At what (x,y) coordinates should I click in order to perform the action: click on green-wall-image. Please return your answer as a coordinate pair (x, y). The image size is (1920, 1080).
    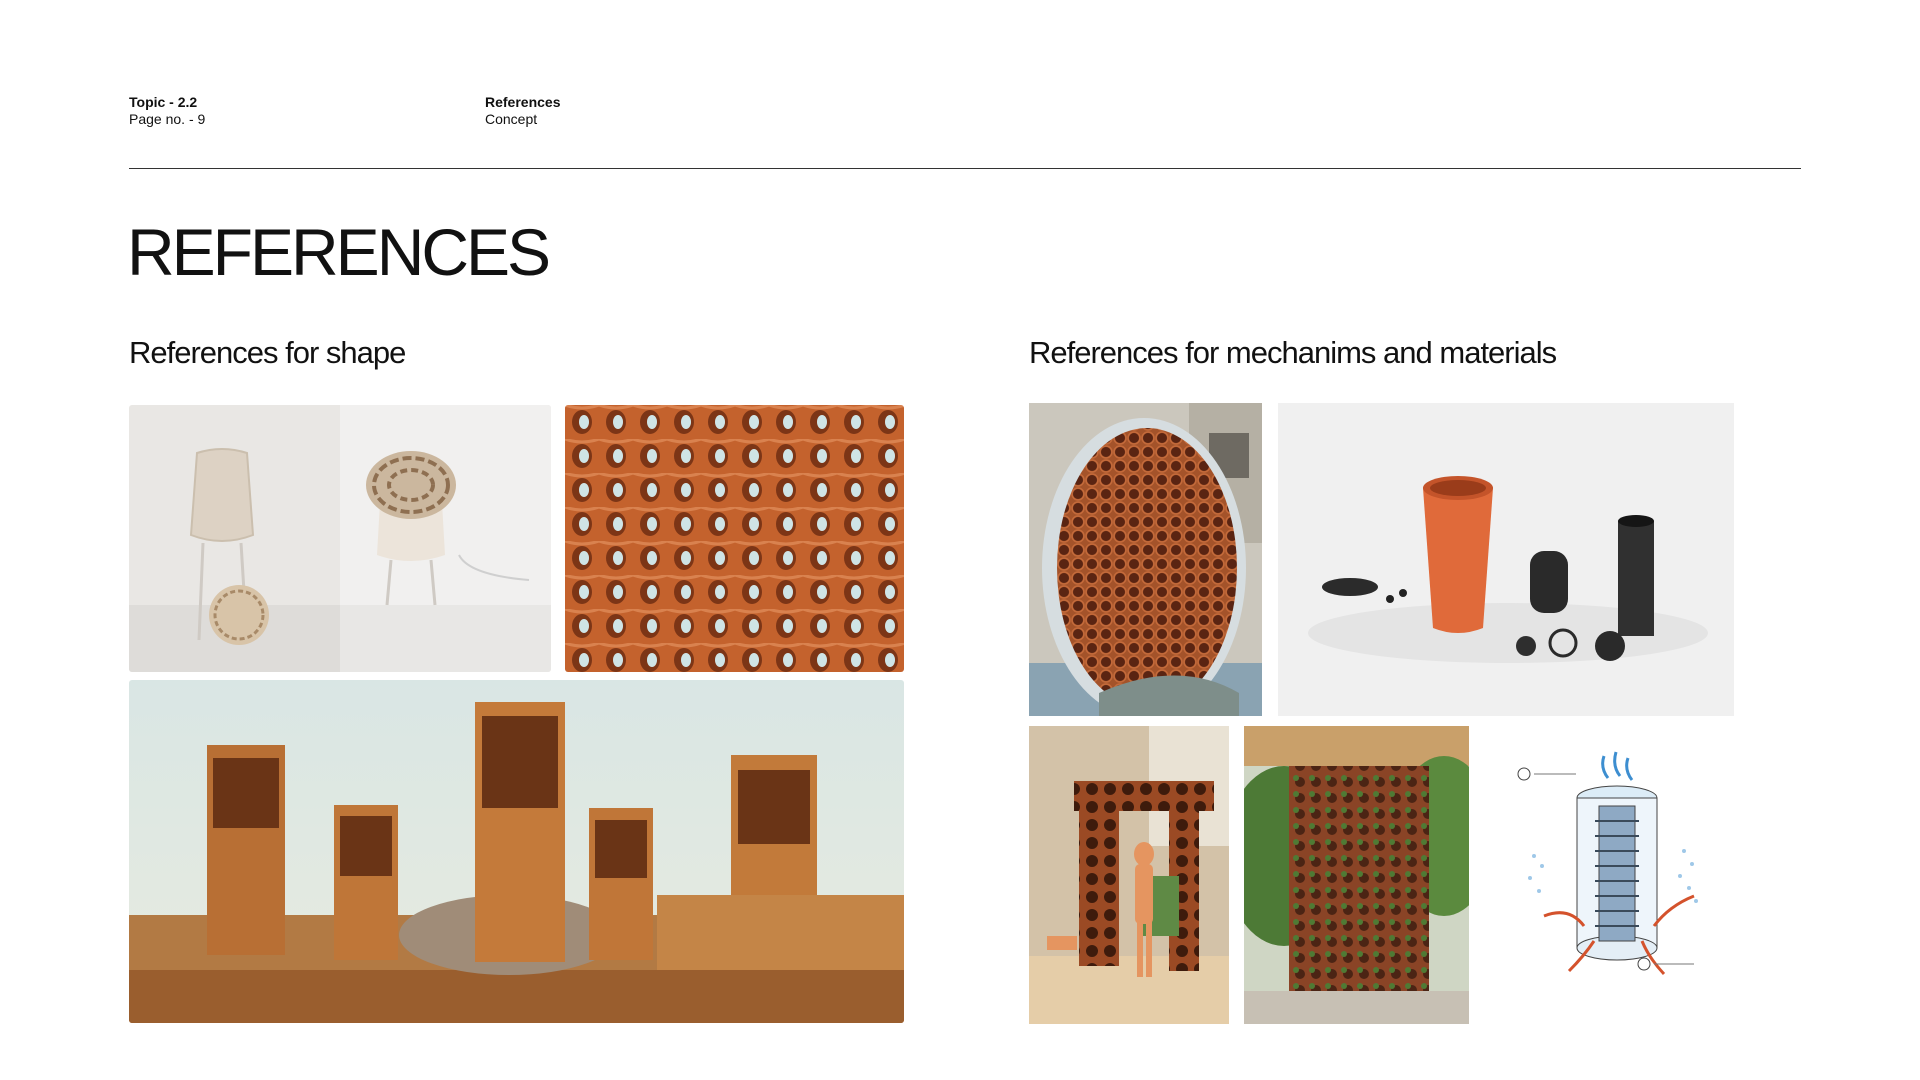
    Looking at the image, I should click on (1356, 875).